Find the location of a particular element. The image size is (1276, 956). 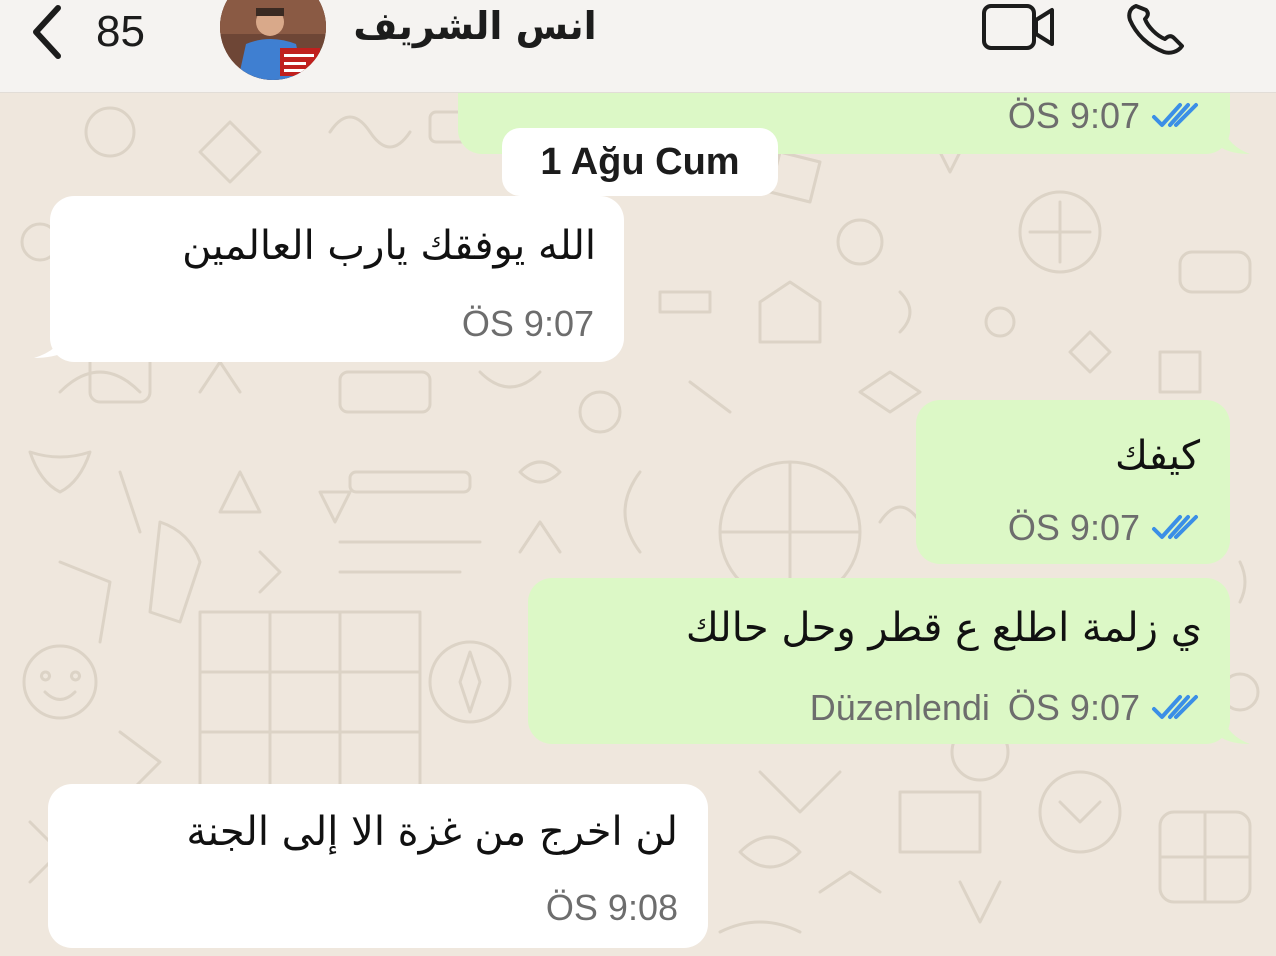

message-bubble-incoming: لن اخرج من غزة الا إلى الجنة ÖS 9:08 is located at coordinates (378, 866).